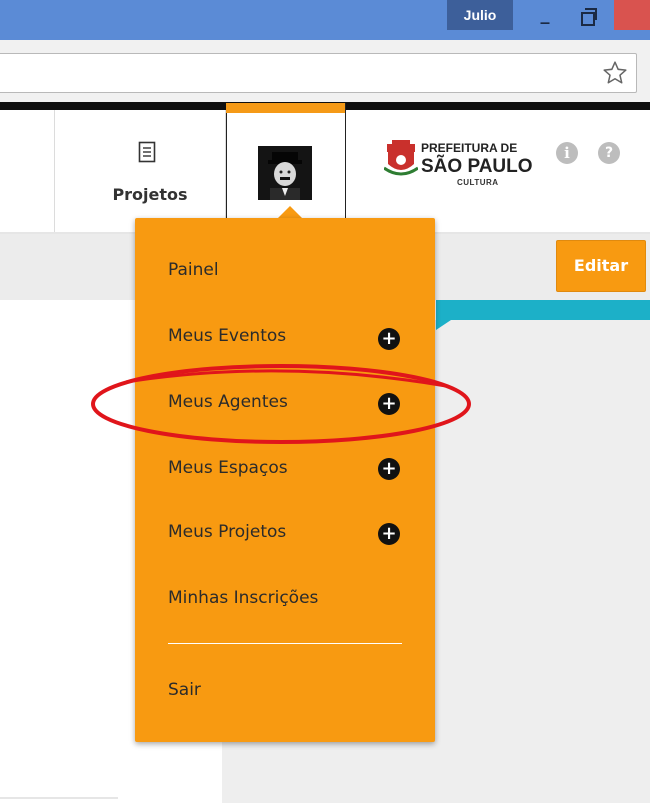 Image resolution: width=650 pixels, height=803 pixels. What do you see at coordinates (285, 173) in the screenshot?
I see `avatar` at bounding box center [285, 173].